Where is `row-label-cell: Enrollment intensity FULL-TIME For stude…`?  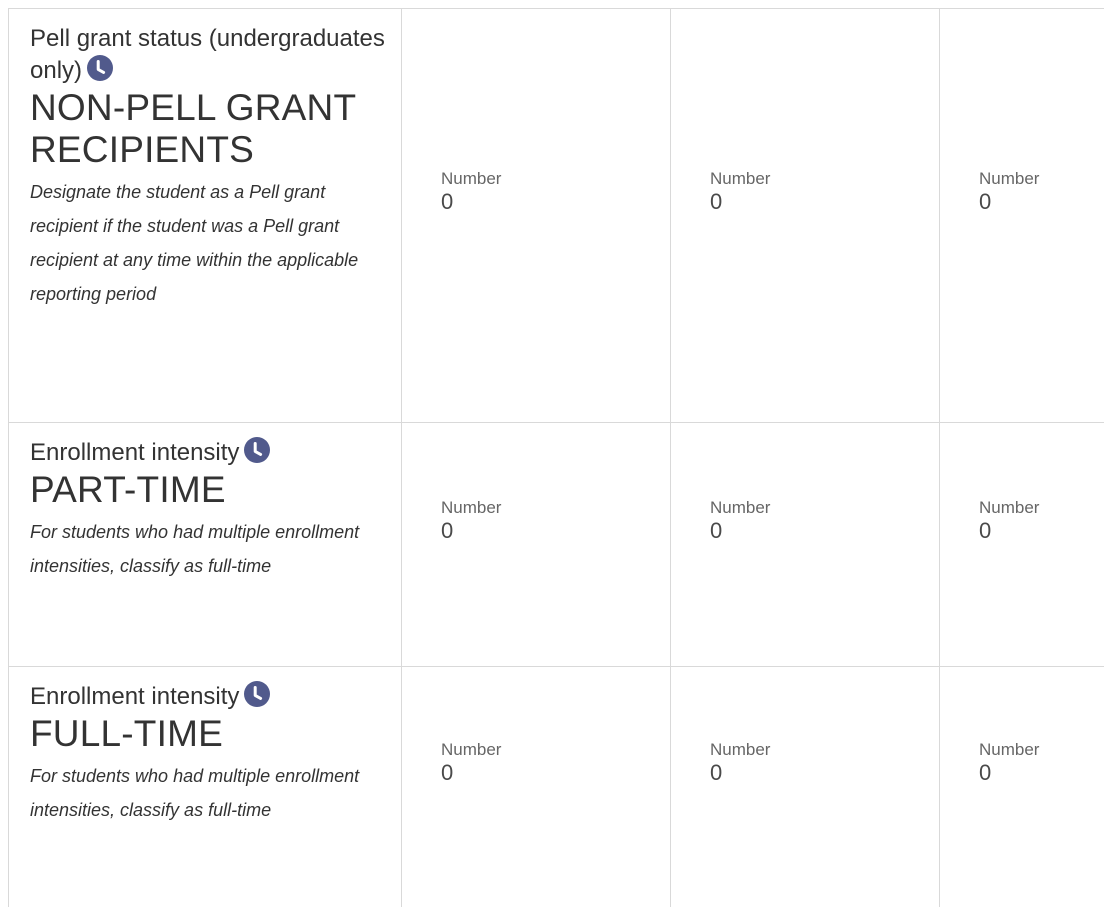 row-label-cell: Enrollment intensity FULL-TIME For stude… is located at coordinates (204, 787).